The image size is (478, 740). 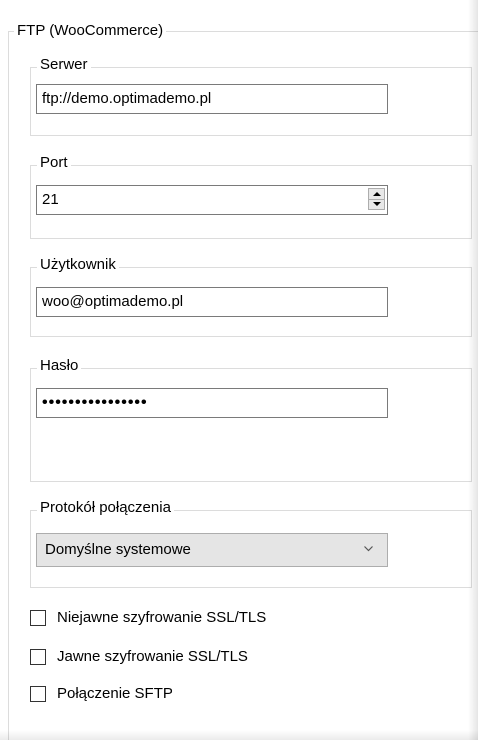 I want to click on user-input: woo@optimademo.pl, so click(x=212, y=302).